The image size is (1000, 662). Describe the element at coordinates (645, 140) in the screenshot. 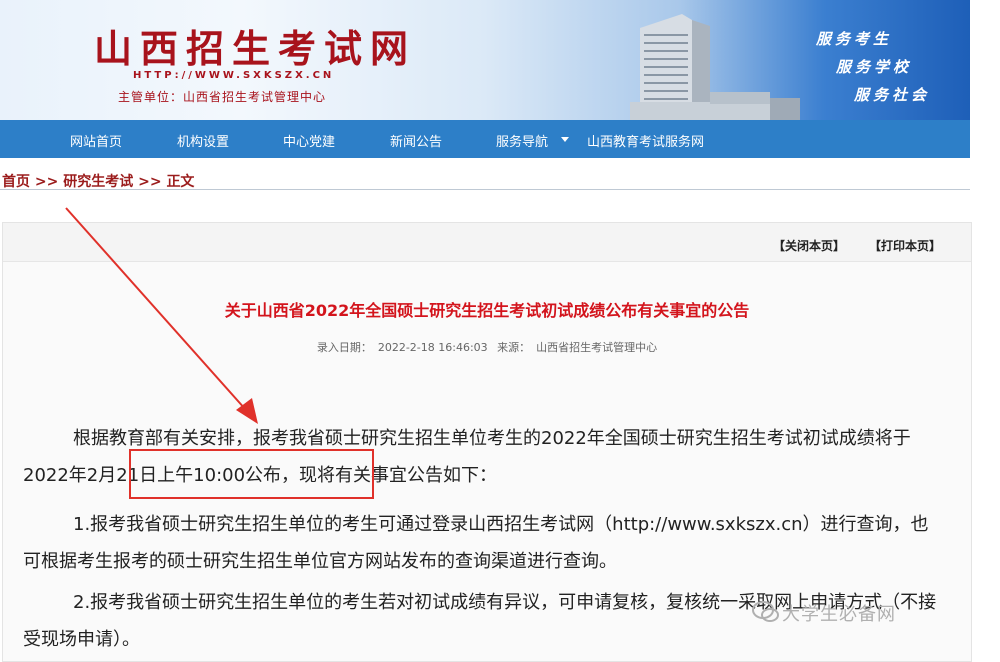

I see `nav-item-exam-service: 山西教育考试服务网` at that location.